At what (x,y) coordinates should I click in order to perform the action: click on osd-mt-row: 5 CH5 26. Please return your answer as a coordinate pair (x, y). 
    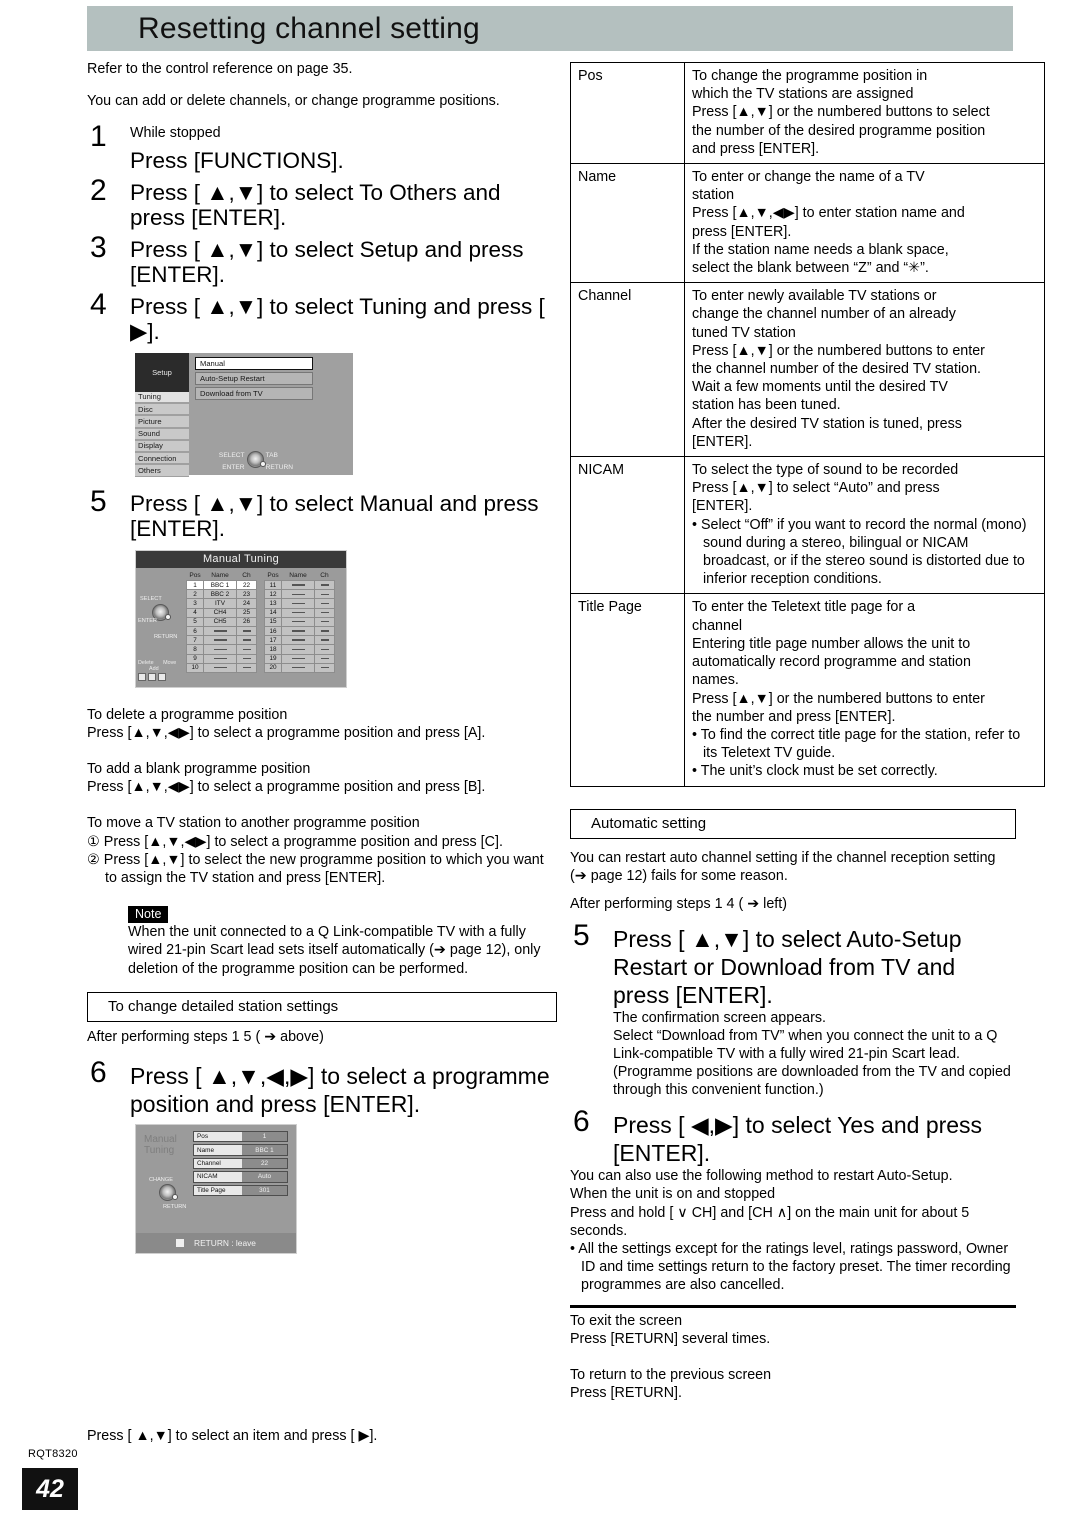
    Looking at the image, I should click on (221, 622).